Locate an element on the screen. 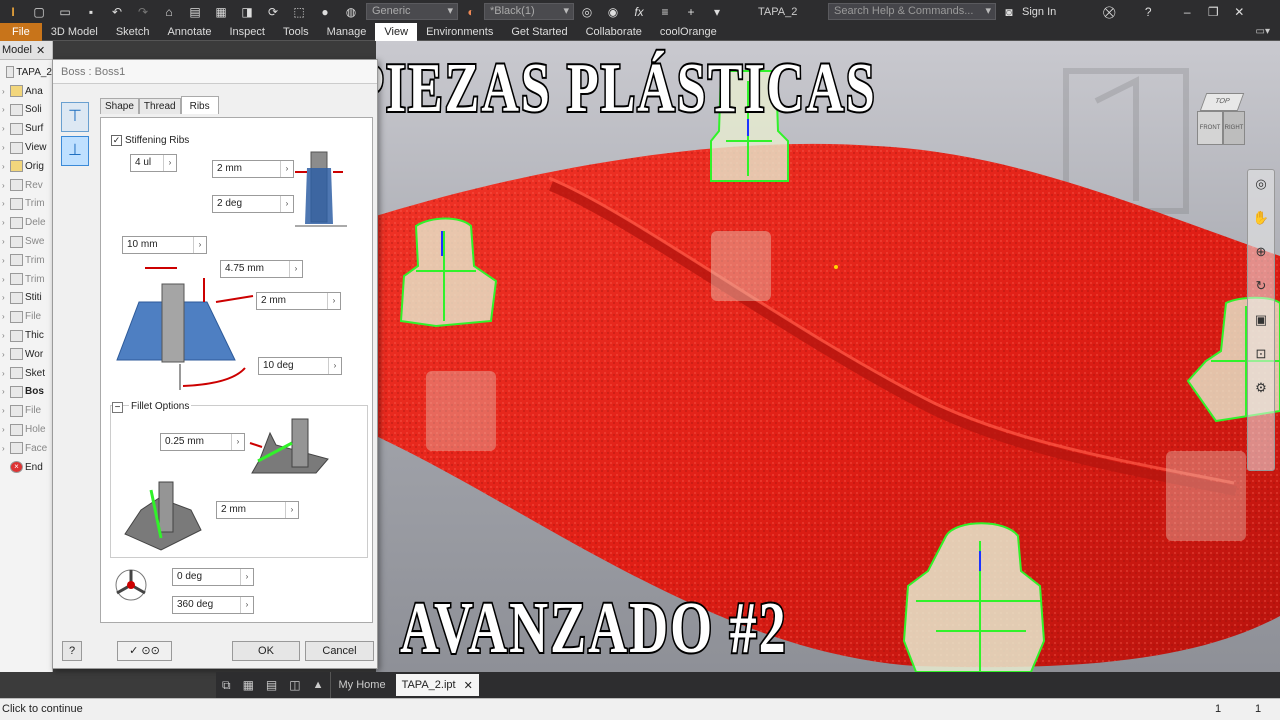 This screenshot has height=720, width=1280. browser-item: × End is located at coordinates (27, 467).